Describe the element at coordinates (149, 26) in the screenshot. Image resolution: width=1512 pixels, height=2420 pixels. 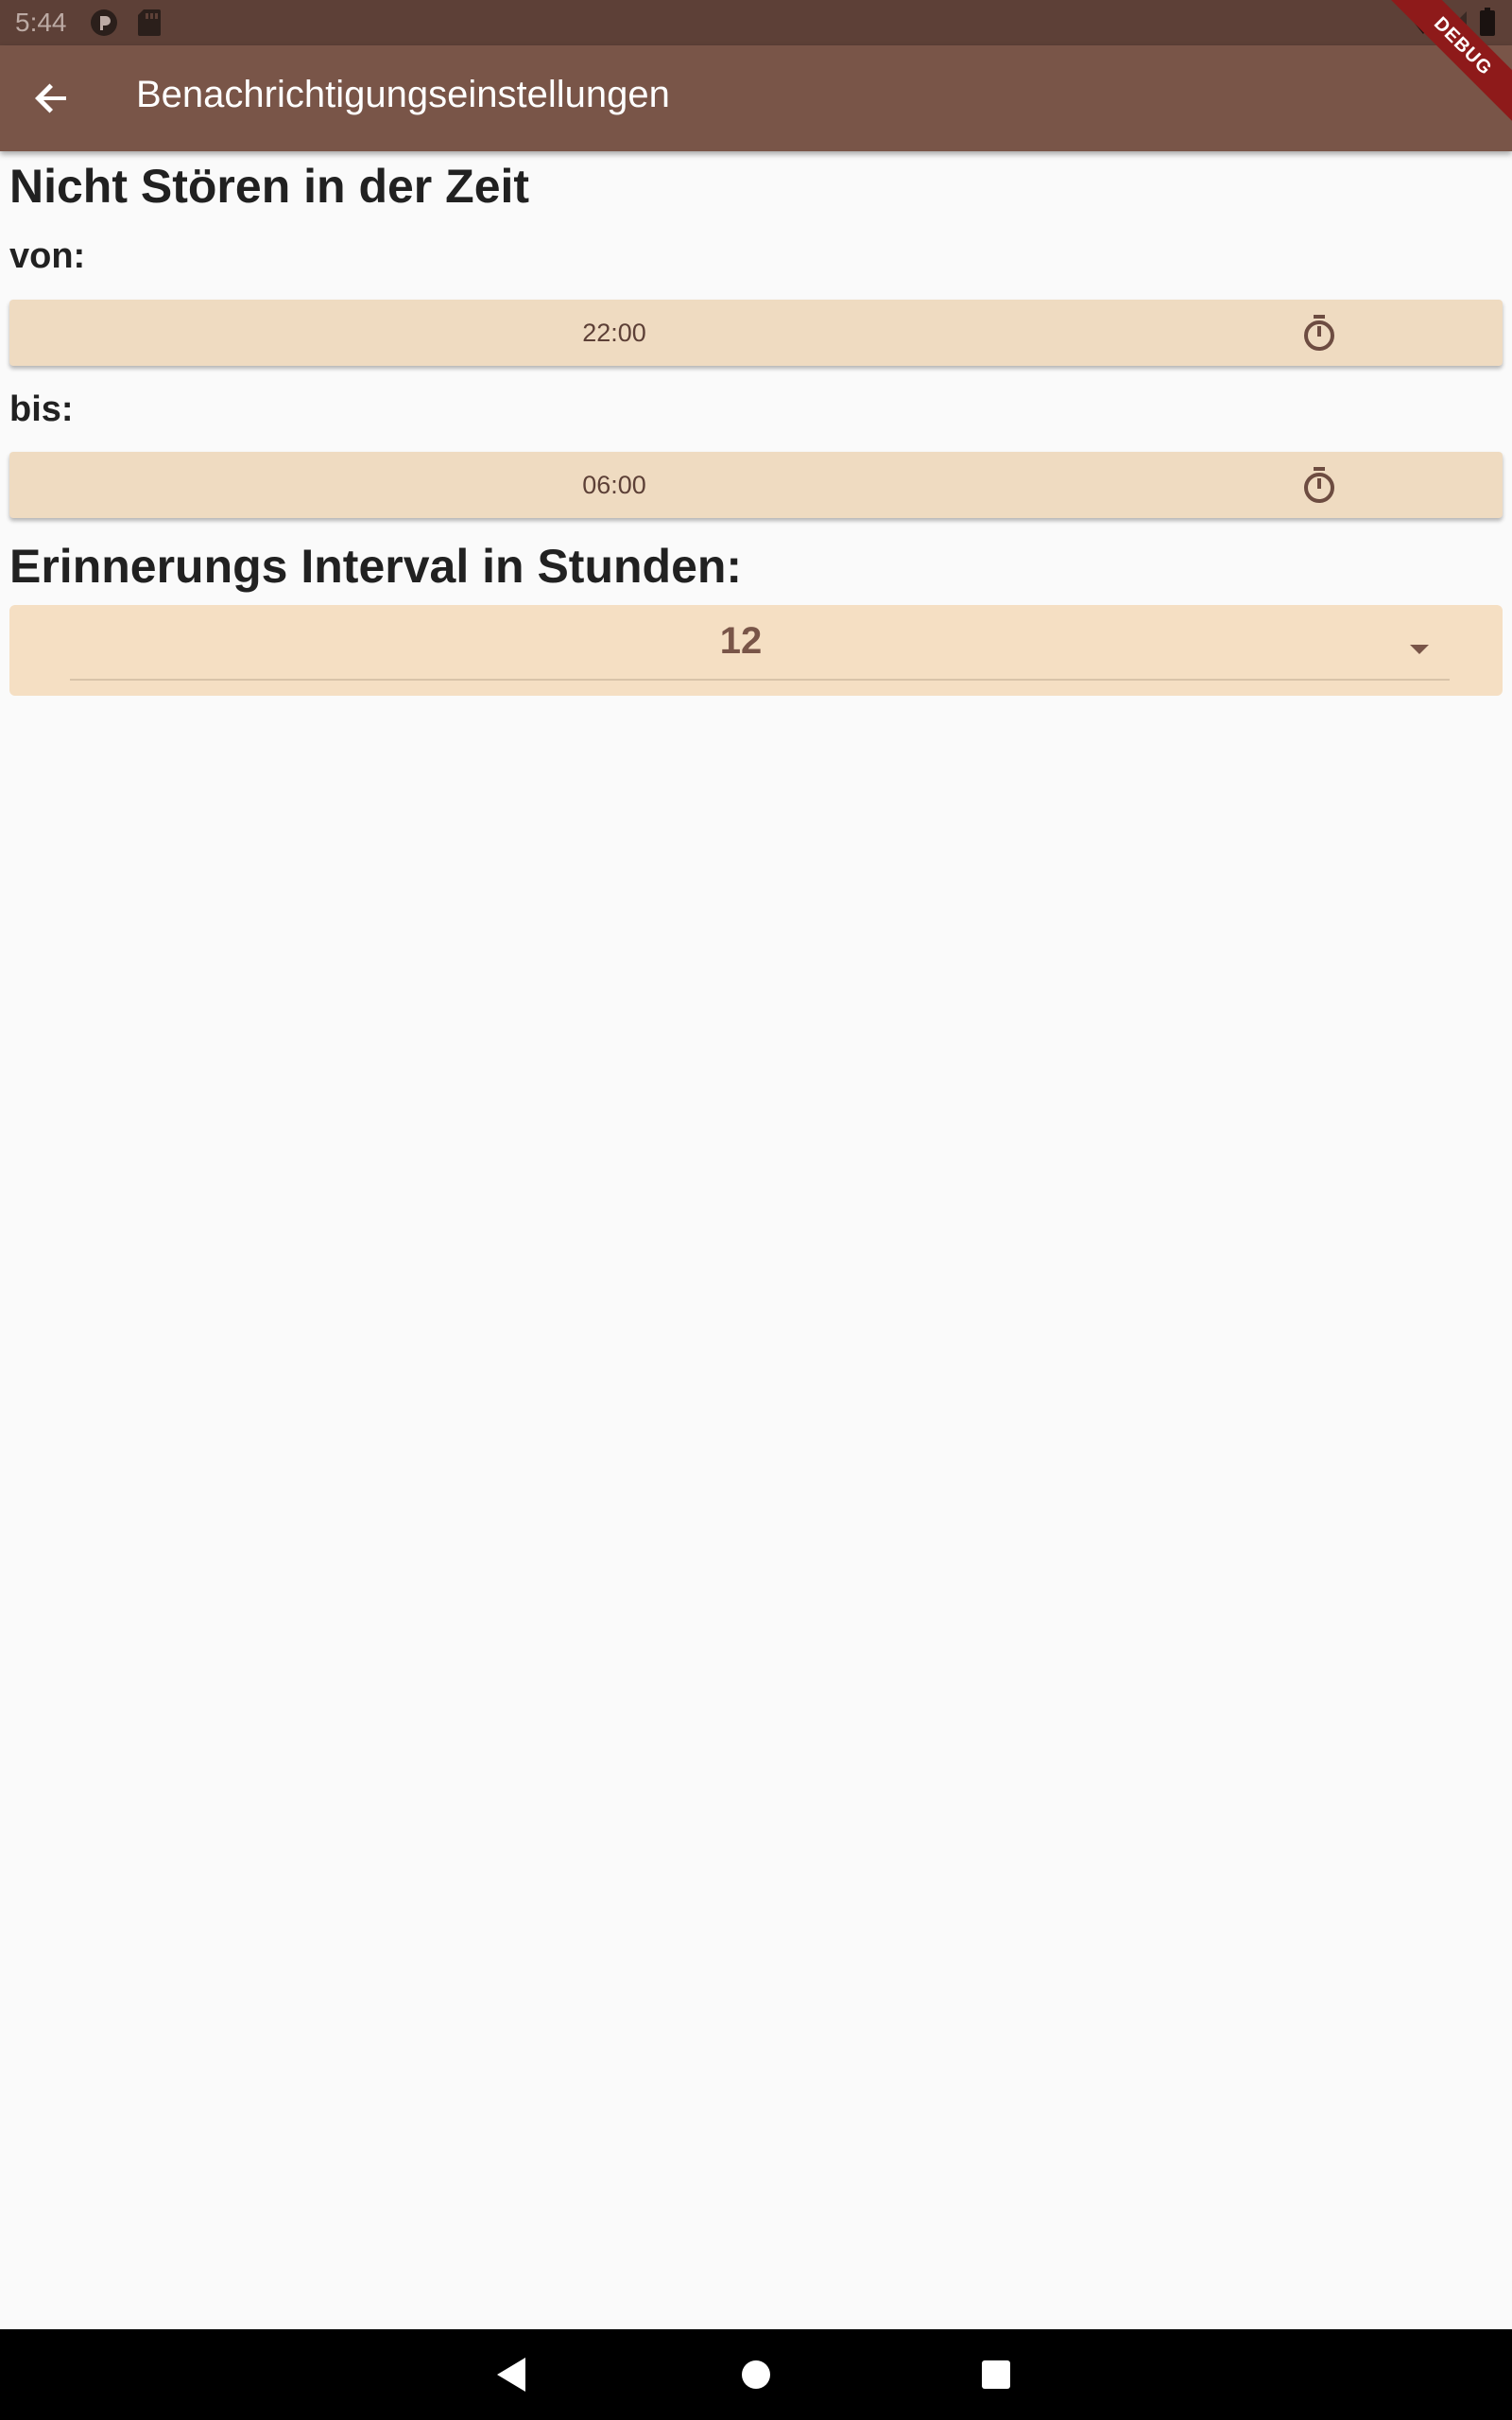
I see `sd-card-icon` at that location.